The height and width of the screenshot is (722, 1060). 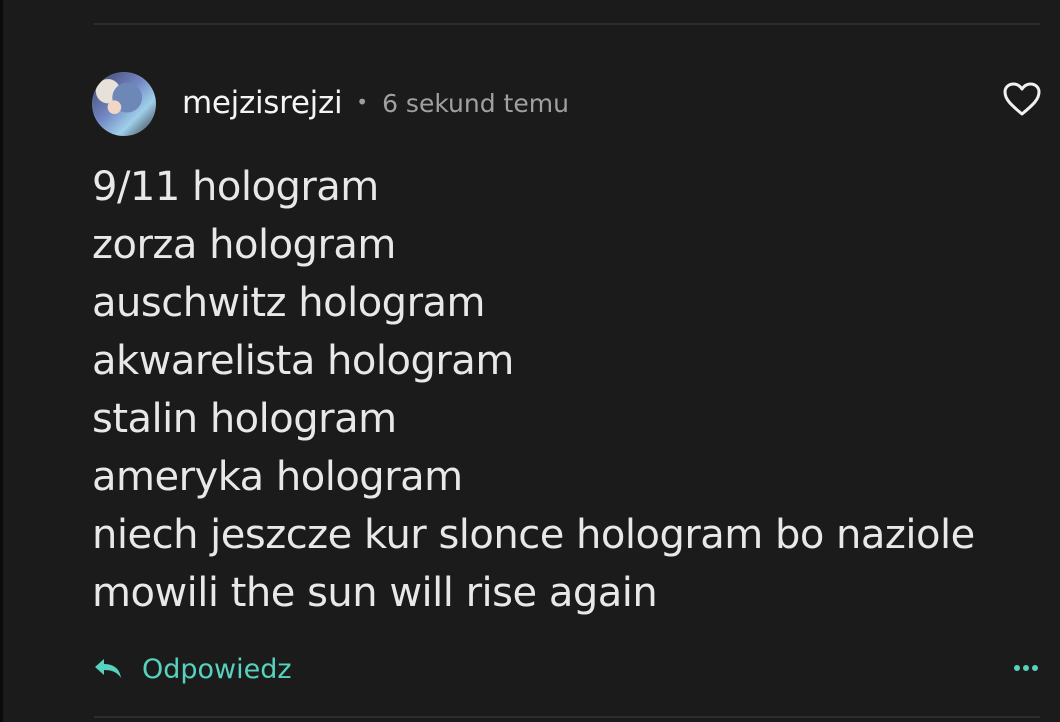 I want to click on comment-header: mejzisrejzi • 6 sekund temu, so click(x=375, y=103).